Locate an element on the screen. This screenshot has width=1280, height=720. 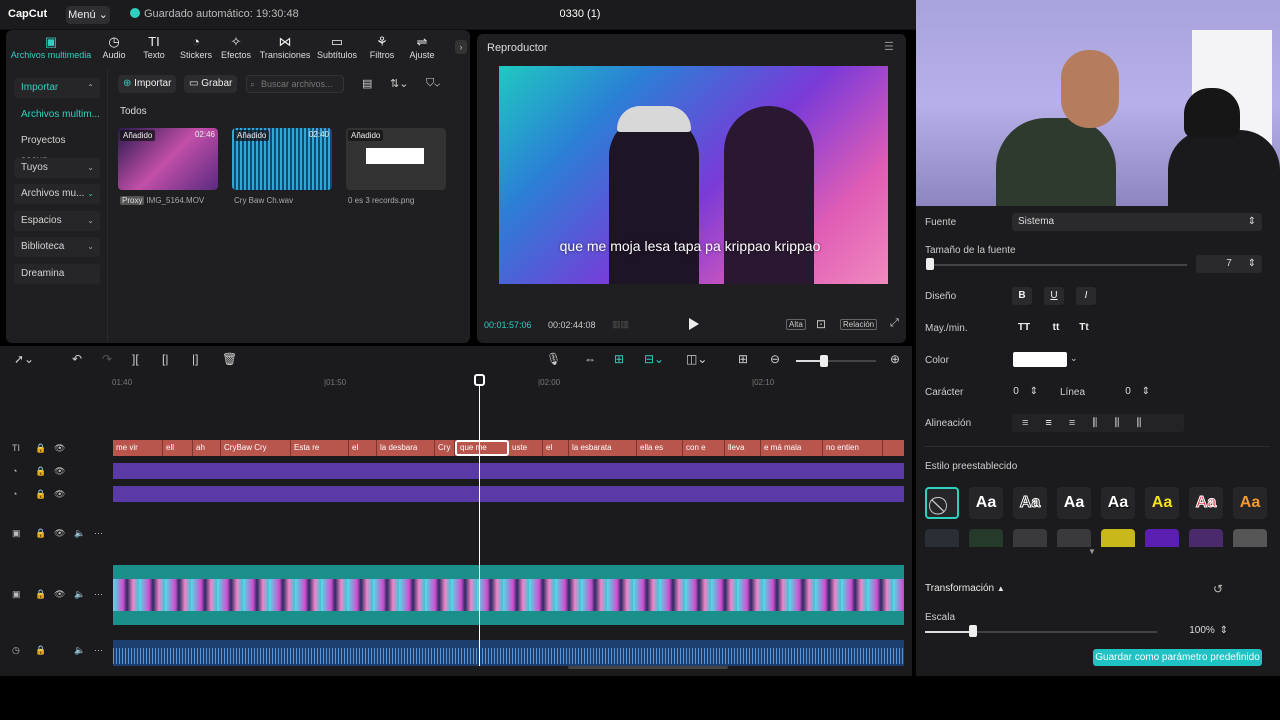
magnet-icon: ⊞ is located at coordinates (619, 359).